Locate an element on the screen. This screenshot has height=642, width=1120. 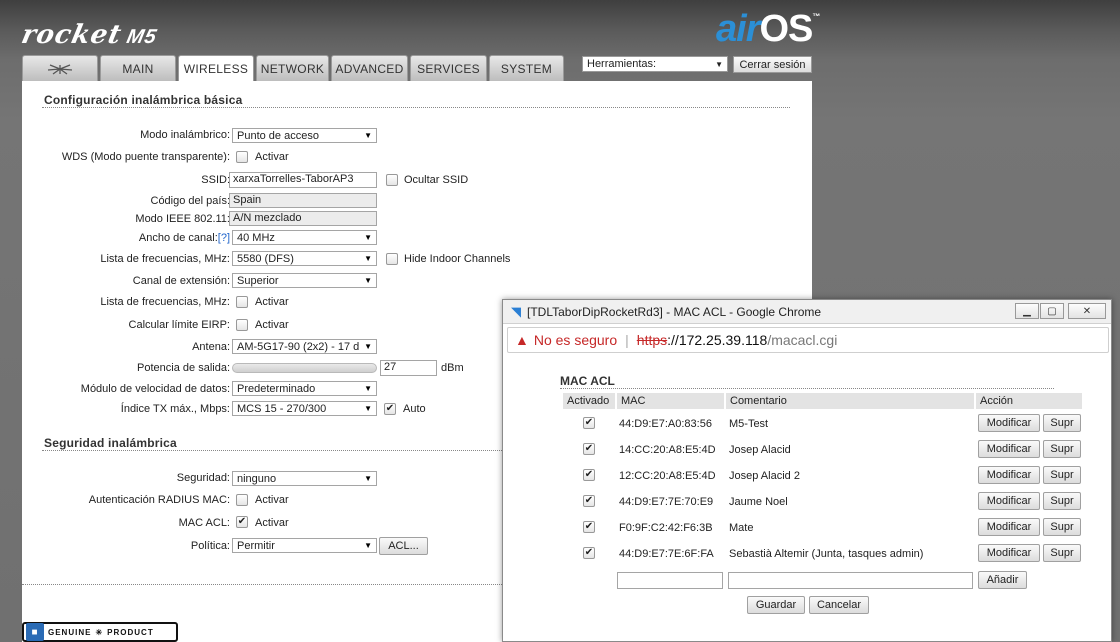
policy-select: Permitir ▼ is located at coordinates (304, 545).